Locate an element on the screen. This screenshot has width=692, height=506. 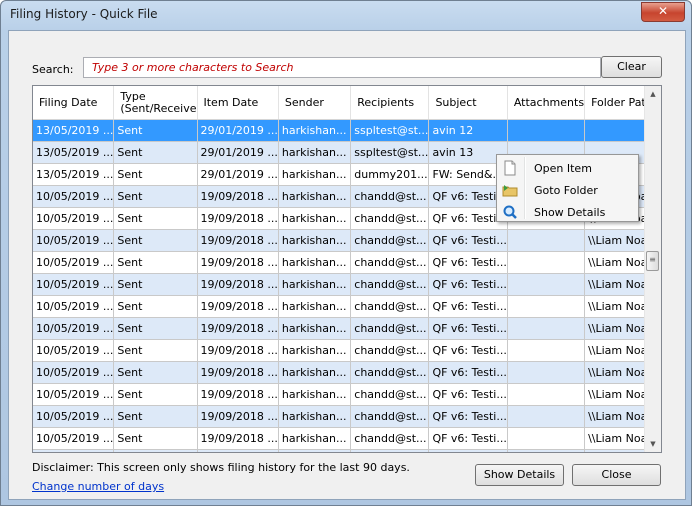
scroll-down-arrow-icon: ▼ is located at coordinates (653, 444).